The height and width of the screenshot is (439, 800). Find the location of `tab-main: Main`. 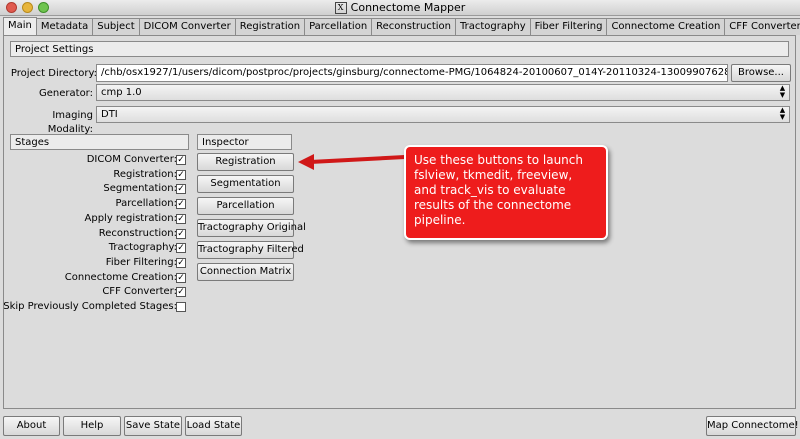

tab-main: Main is located at coordinates (20, 26).